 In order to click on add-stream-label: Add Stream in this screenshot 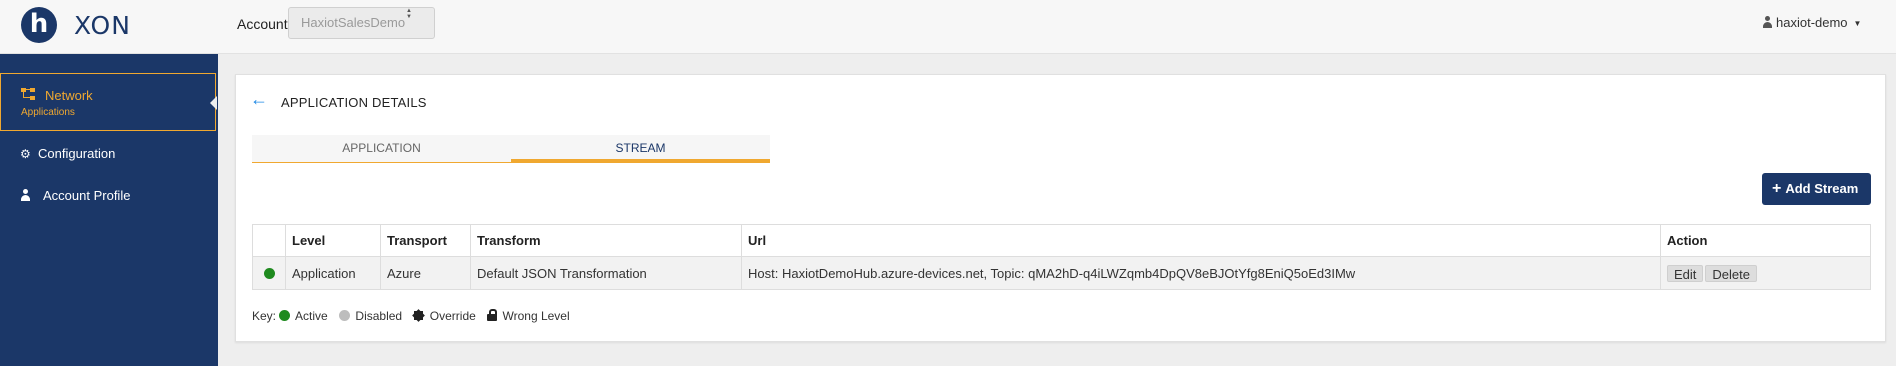, I will do `click(1822, 188)`.